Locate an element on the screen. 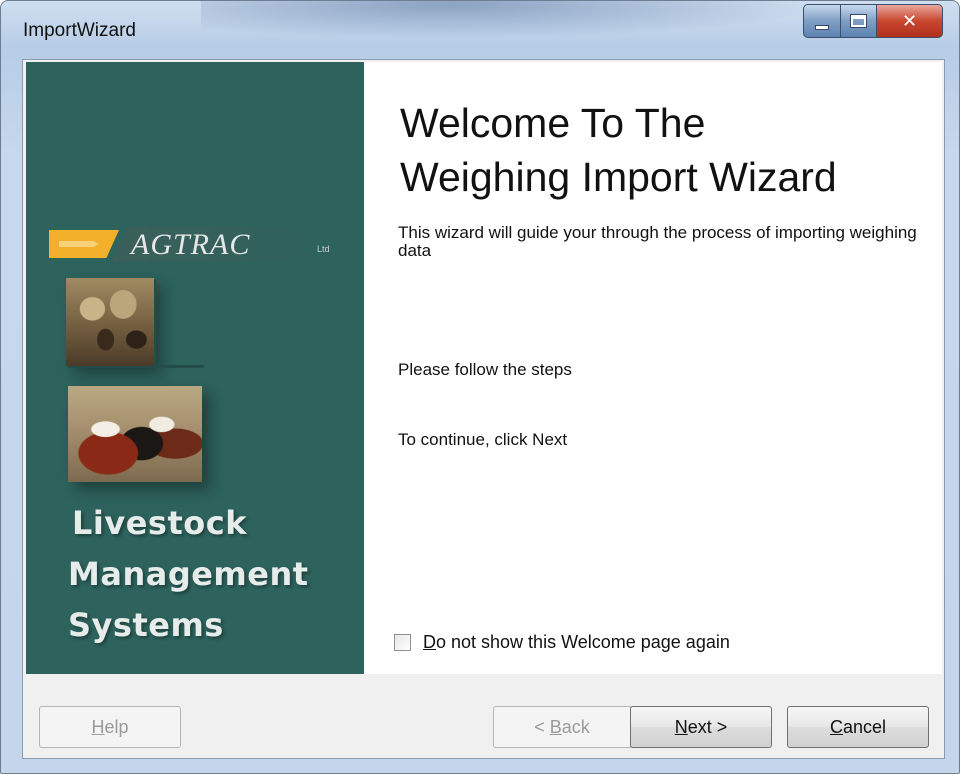 This screenshot has height=774, width=960. back-button: < Back is located at coordinates (562, 727).